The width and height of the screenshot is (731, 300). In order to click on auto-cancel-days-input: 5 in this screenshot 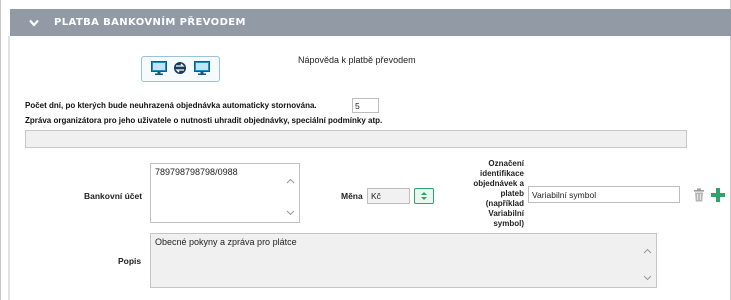, I will do `click(365, 105)`.